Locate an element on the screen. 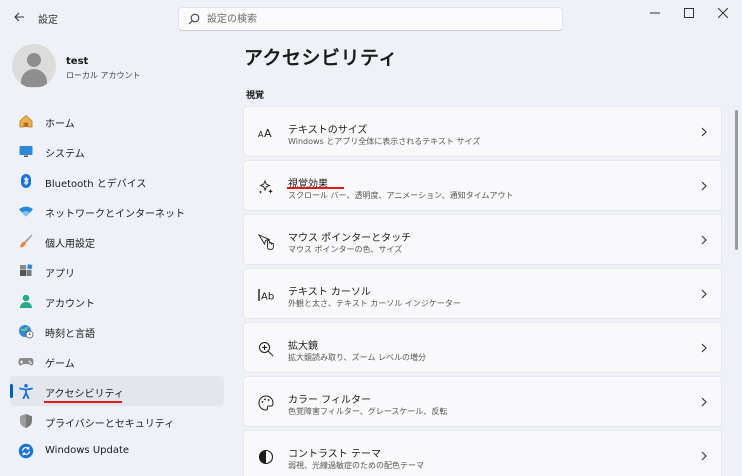  search-icon is located at coordinates (194, 19).